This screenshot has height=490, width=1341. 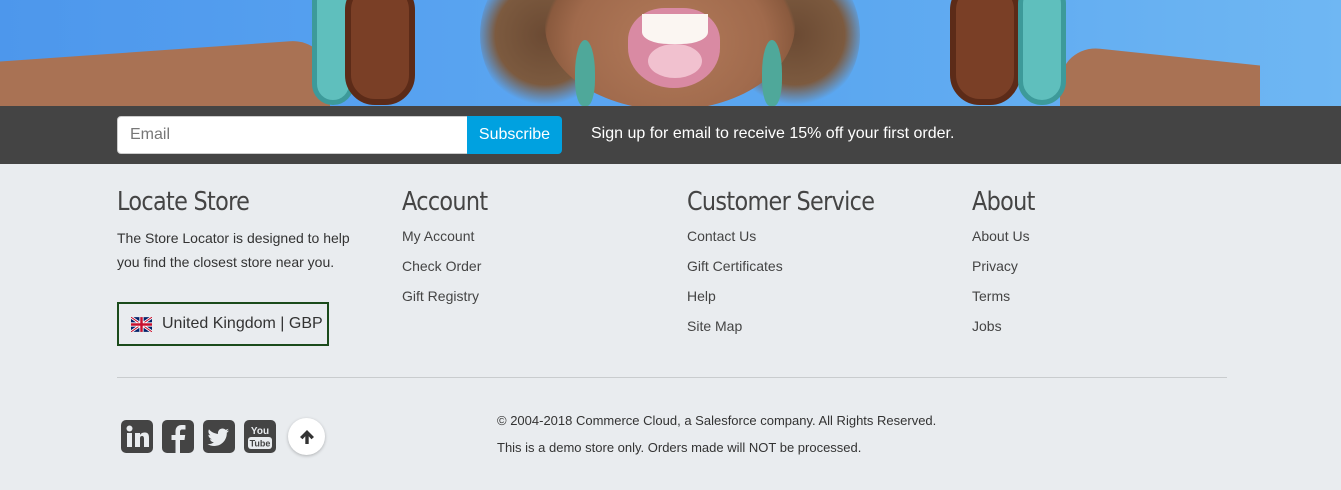 I want to click on link-site-map: Site Map, so click(x=714, y=326).